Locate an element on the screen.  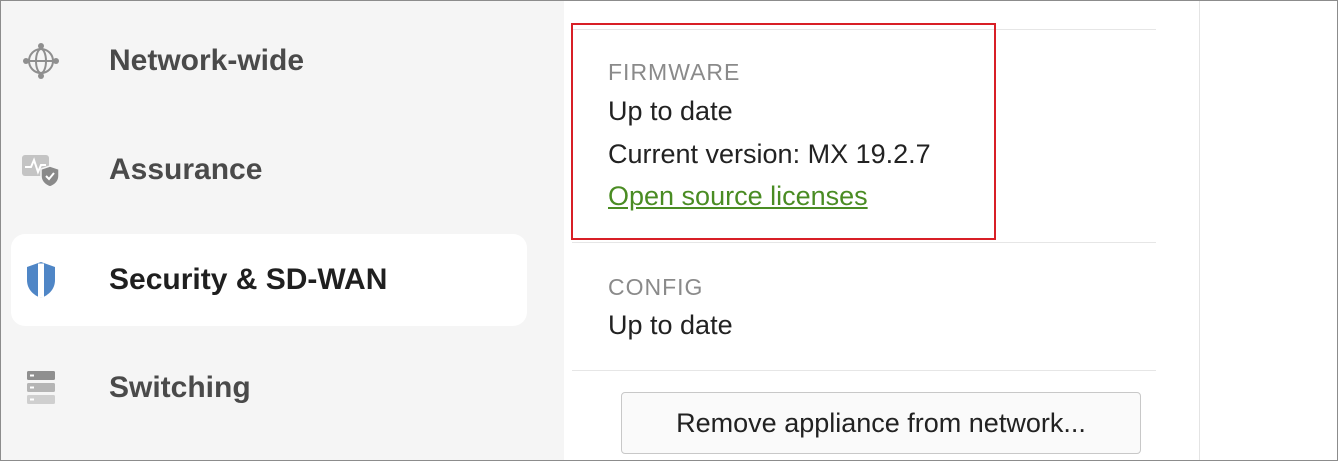
panel-divider is located at coordinates (1199, 230).